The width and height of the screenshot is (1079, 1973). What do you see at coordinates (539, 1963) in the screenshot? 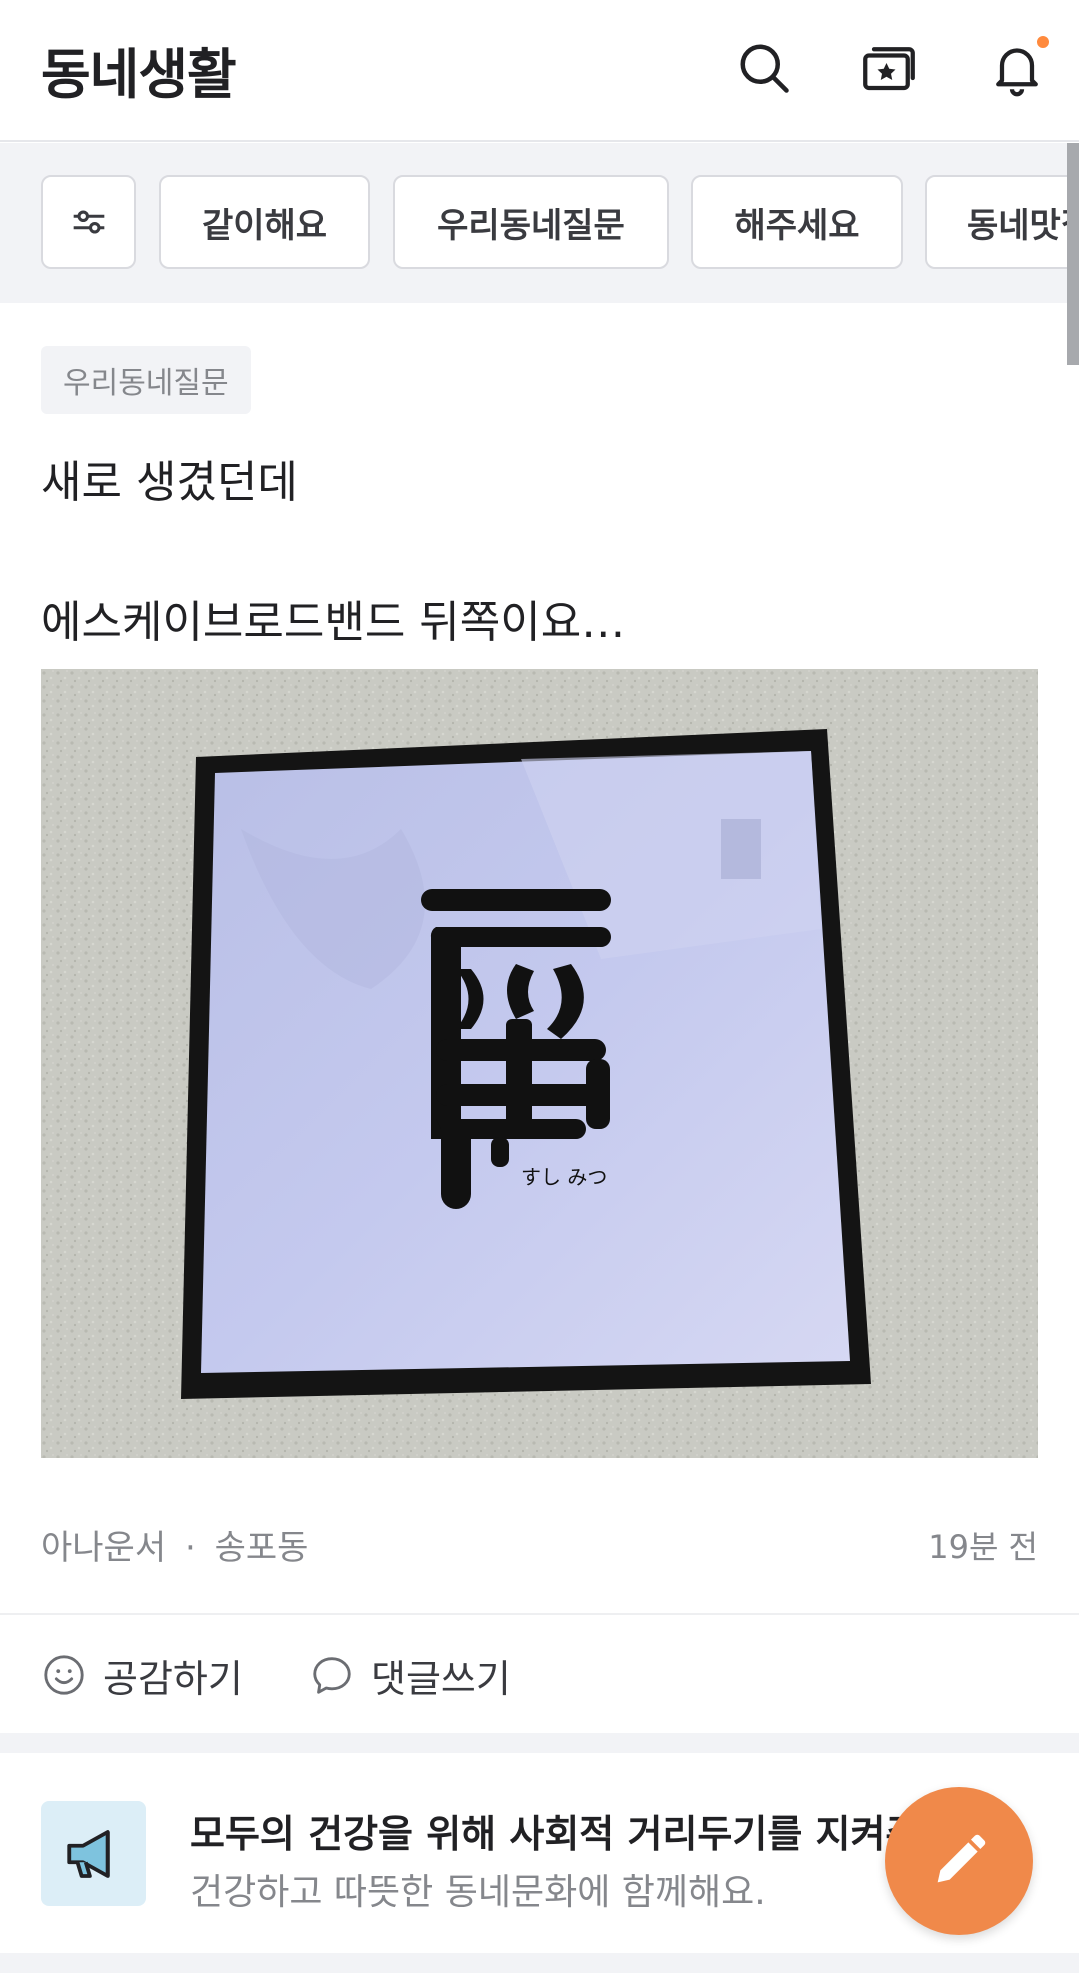
I see `section-gap-bottom` at bounding box center [539, 1963].